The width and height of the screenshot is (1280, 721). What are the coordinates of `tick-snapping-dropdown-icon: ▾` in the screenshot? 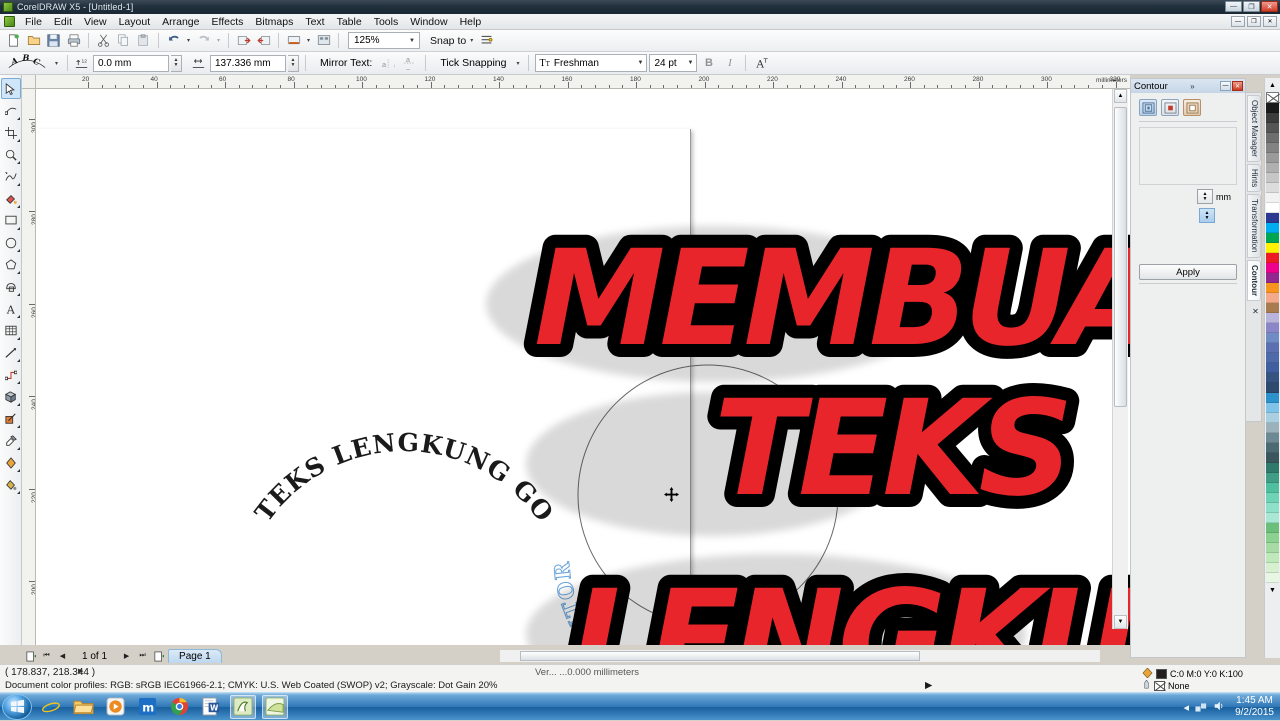 It's located at (517, 63).